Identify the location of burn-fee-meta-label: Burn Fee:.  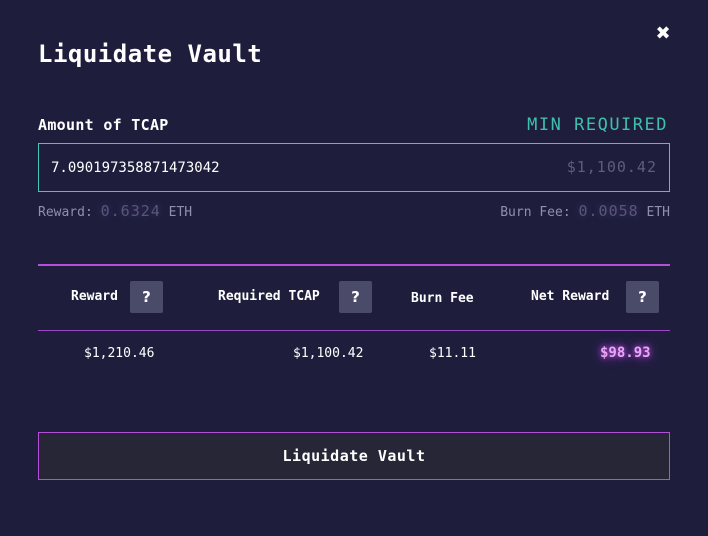
(535, 212).